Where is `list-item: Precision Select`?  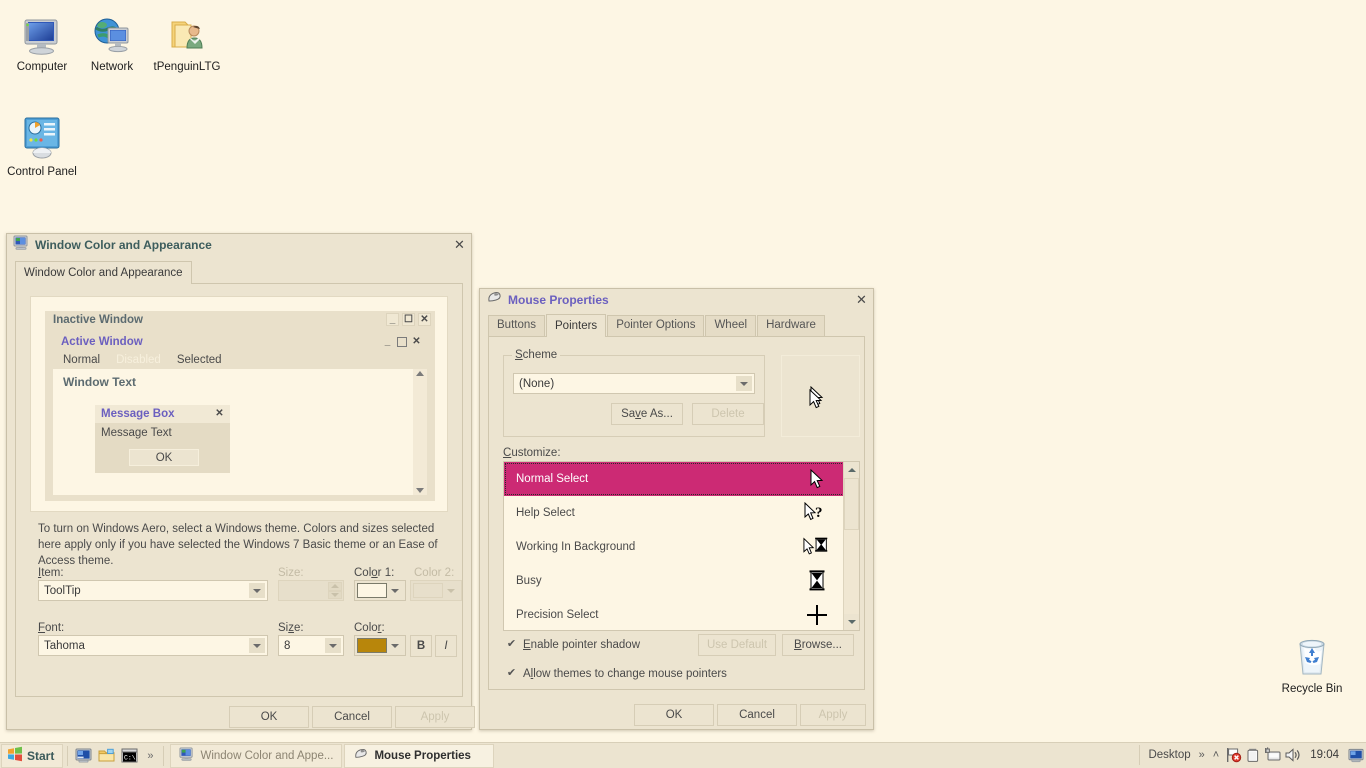 list-item: Precision Select is located at coordinates (674, 614).